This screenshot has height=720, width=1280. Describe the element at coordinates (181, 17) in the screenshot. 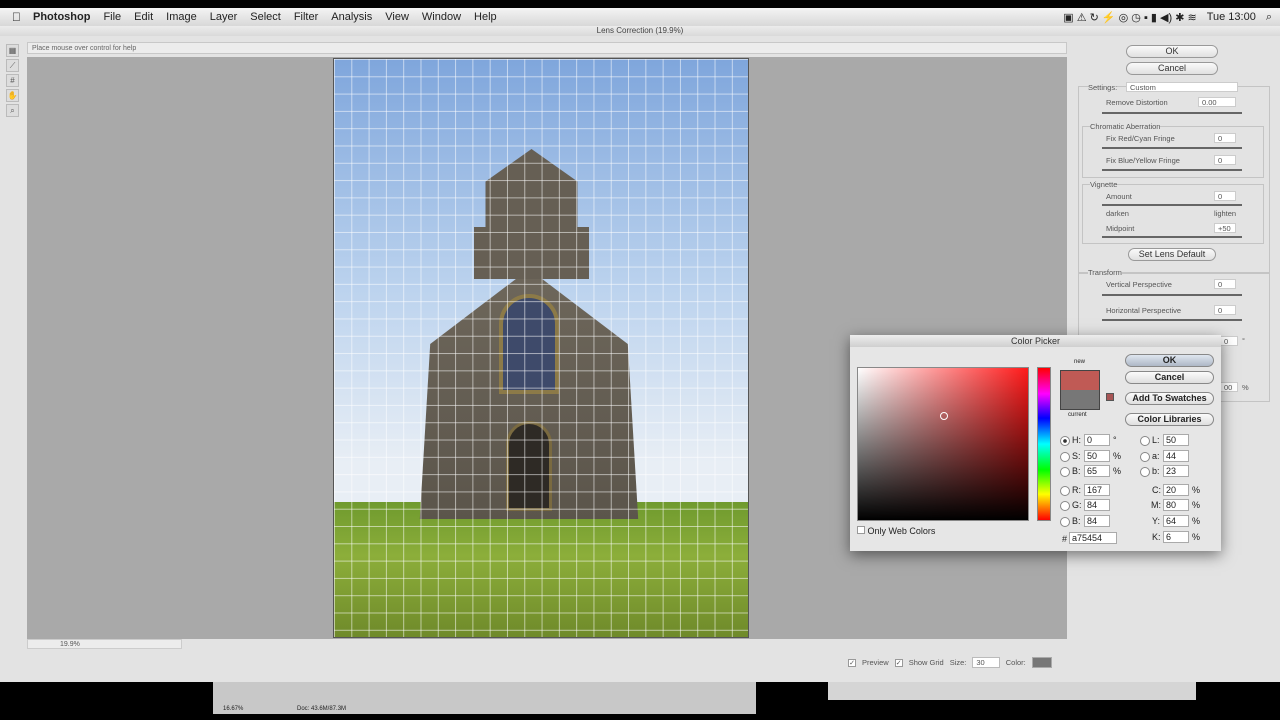

I see `menu-image: Image` at that location.